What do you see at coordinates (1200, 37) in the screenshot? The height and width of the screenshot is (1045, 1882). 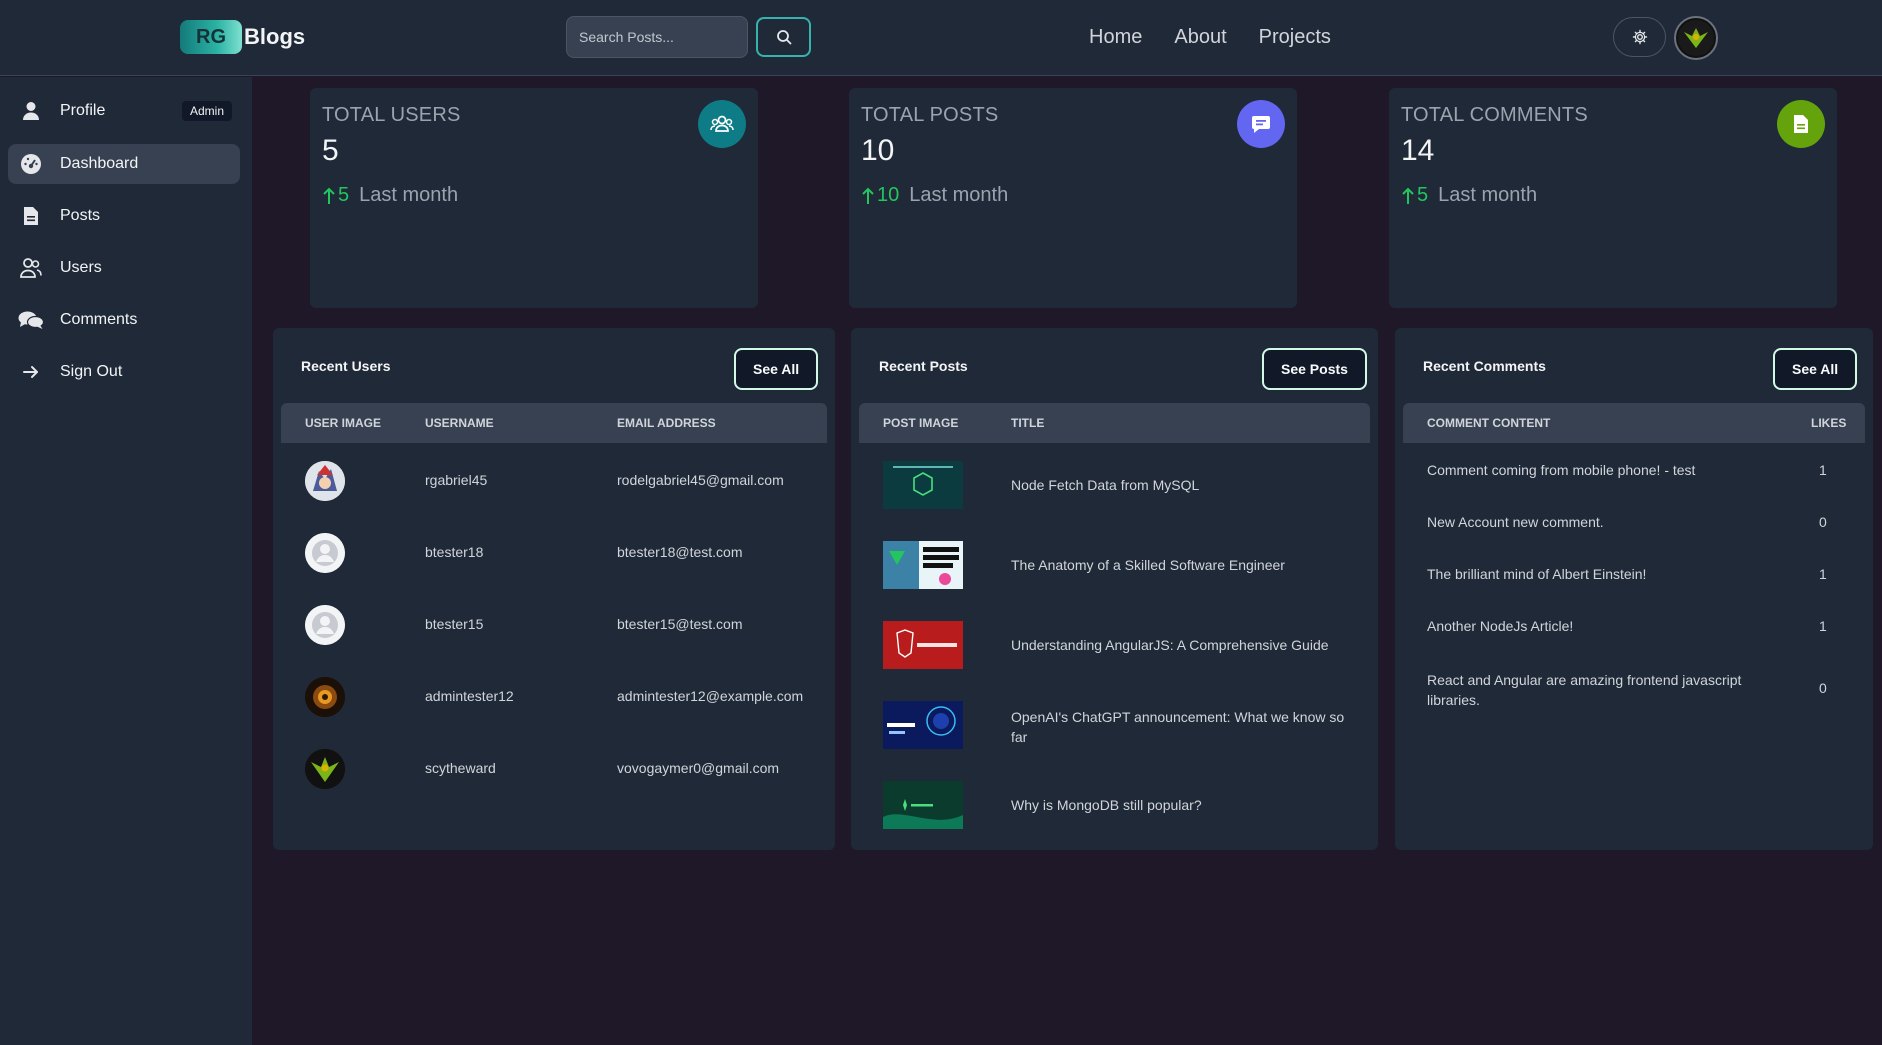 I see `nav-about: About` at bounding box center [1200, 37].